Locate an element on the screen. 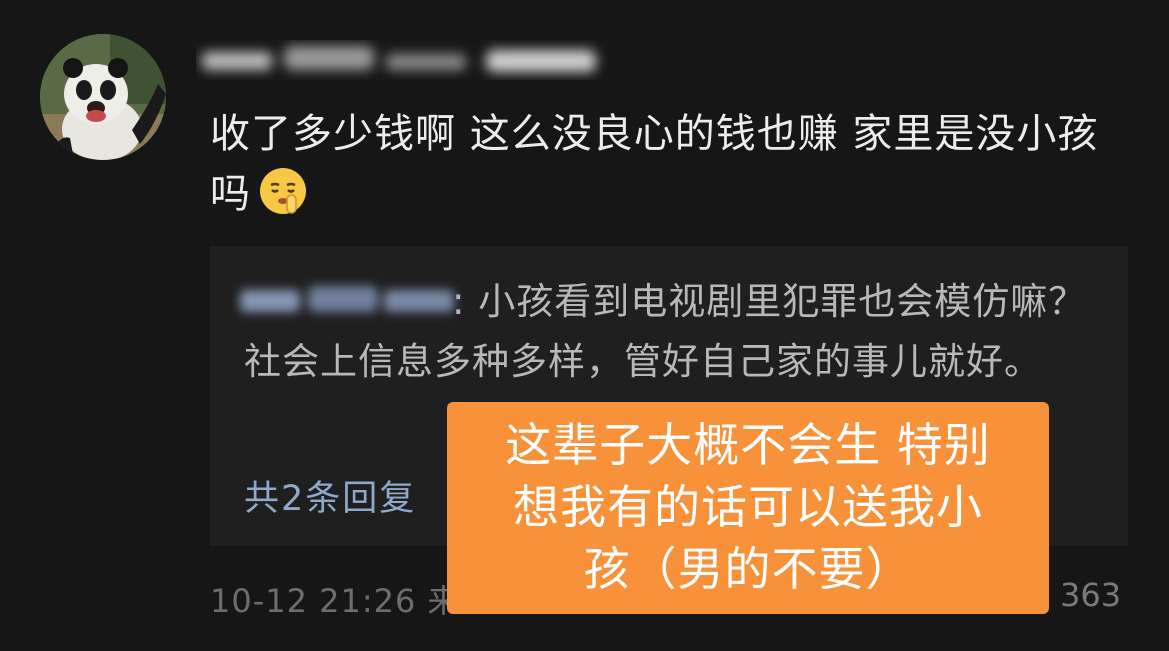  sticker-line-3: 孩（男的不要） is located at coordinates (748, 569).